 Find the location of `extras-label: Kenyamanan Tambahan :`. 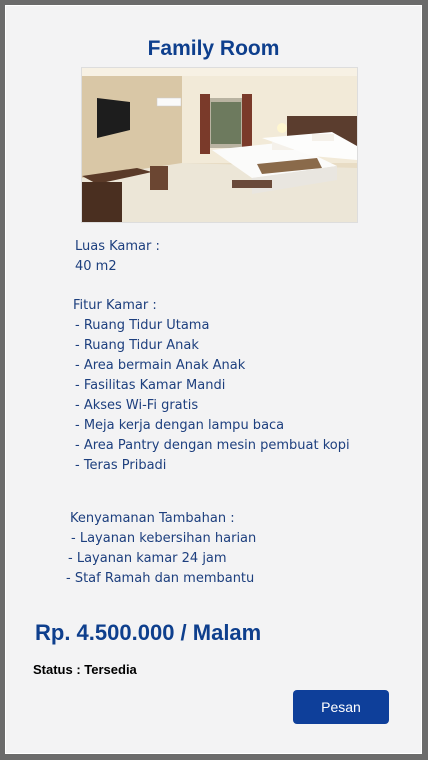

extras-label: Kenyamanan Tambahan : is located at coordinates (152, 518).